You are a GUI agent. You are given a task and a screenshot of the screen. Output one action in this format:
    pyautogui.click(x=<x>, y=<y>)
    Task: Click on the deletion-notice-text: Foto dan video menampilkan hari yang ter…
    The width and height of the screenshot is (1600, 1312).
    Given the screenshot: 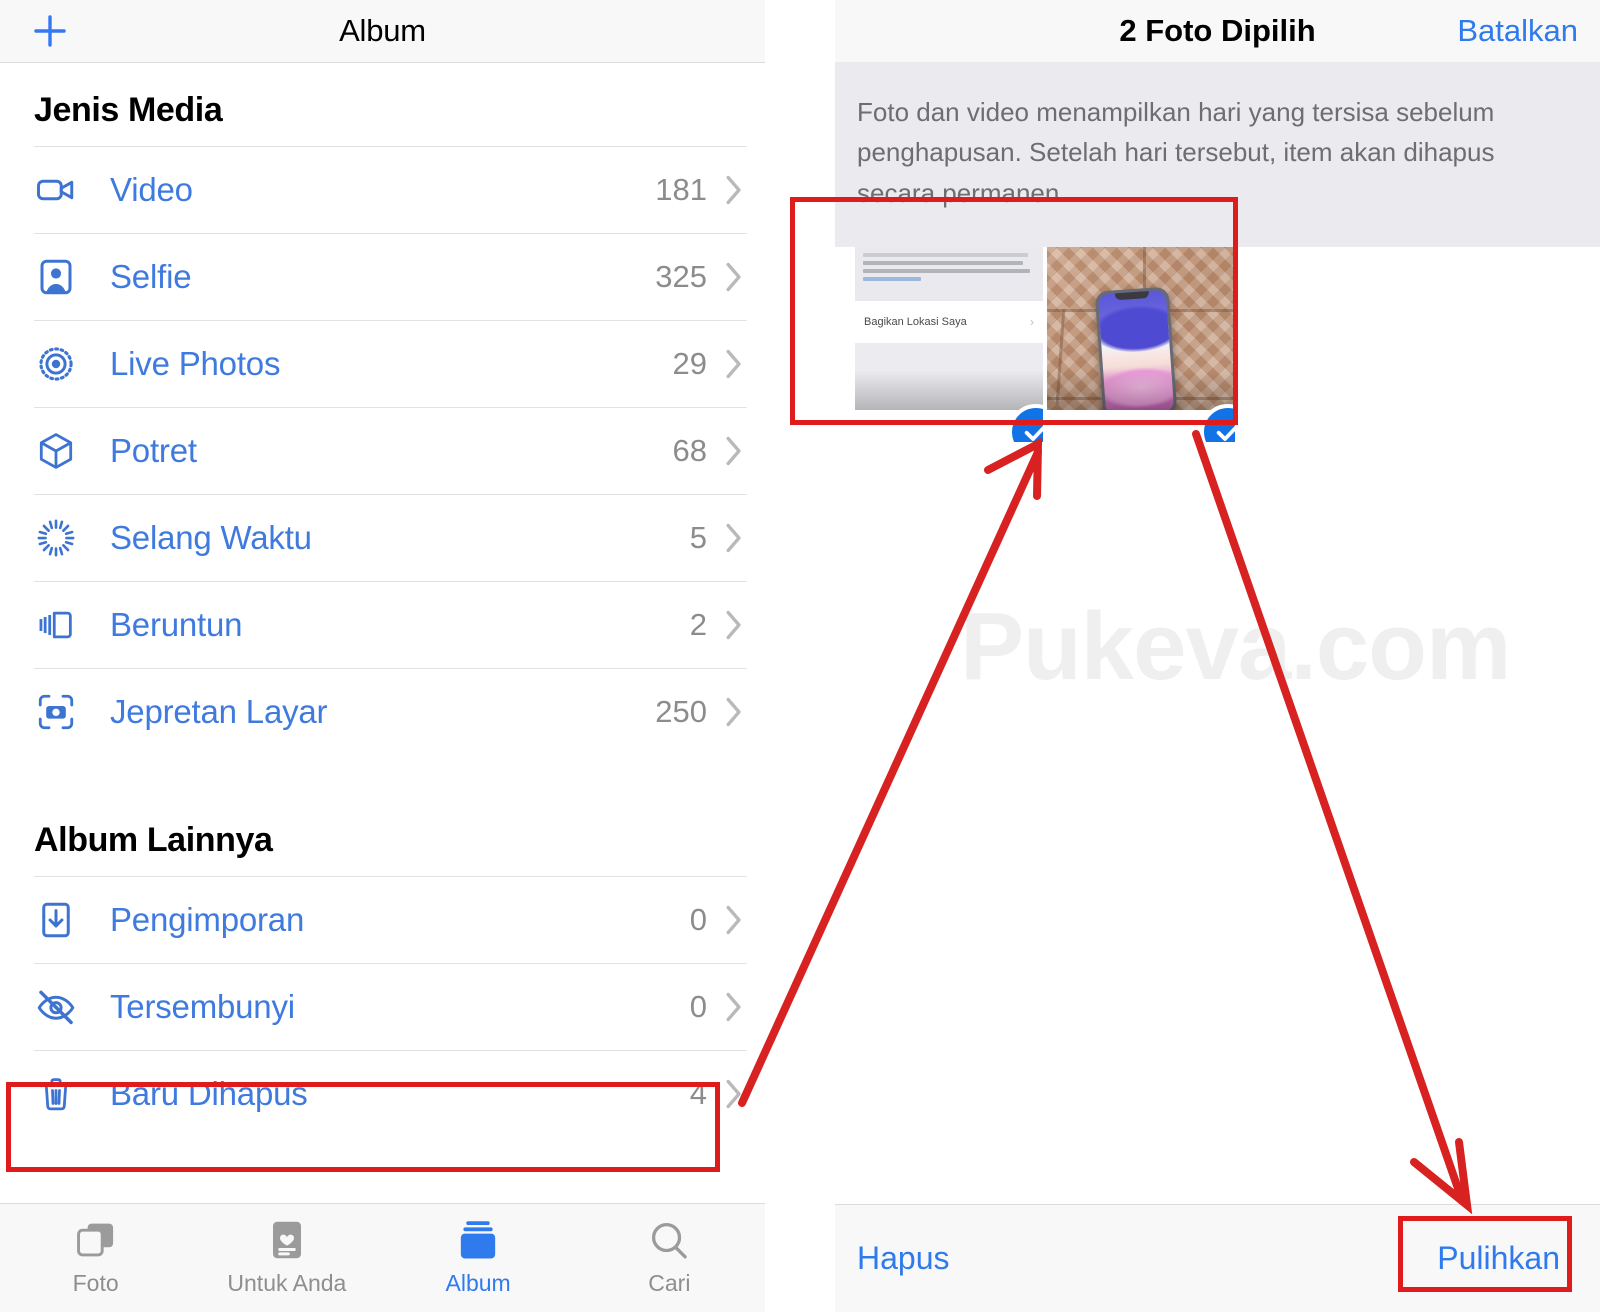 What is the action you would take?
    pyautogui.click(x=1217, y=154)
    